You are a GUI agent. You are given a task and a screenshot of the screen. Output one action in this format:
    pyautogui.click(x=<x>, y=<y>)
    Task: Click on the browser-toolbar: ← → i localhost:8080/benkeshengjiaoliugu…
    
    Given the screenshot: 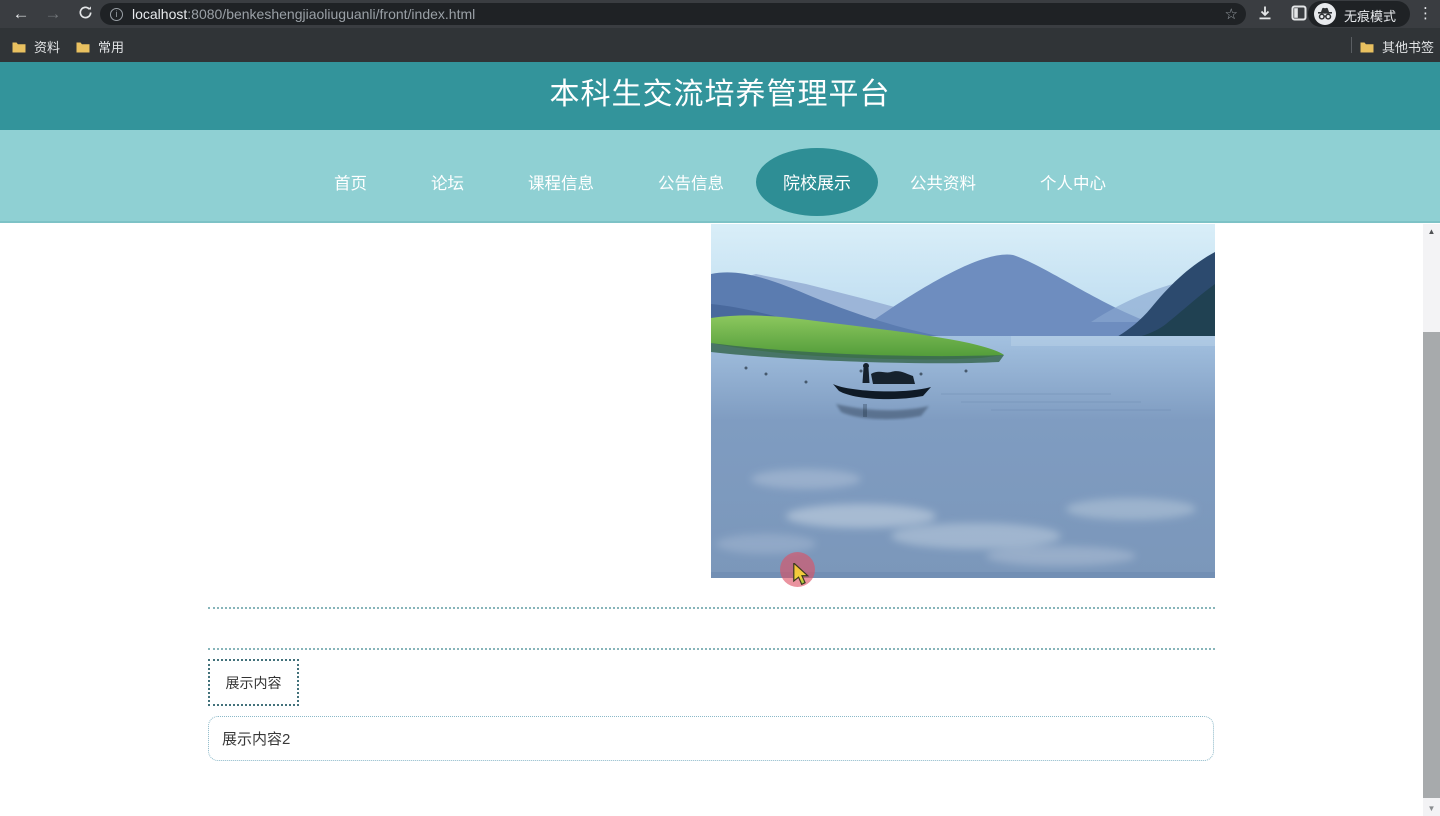 What is the action you would take?
    pyautogui.click(x=720, y=14)
    